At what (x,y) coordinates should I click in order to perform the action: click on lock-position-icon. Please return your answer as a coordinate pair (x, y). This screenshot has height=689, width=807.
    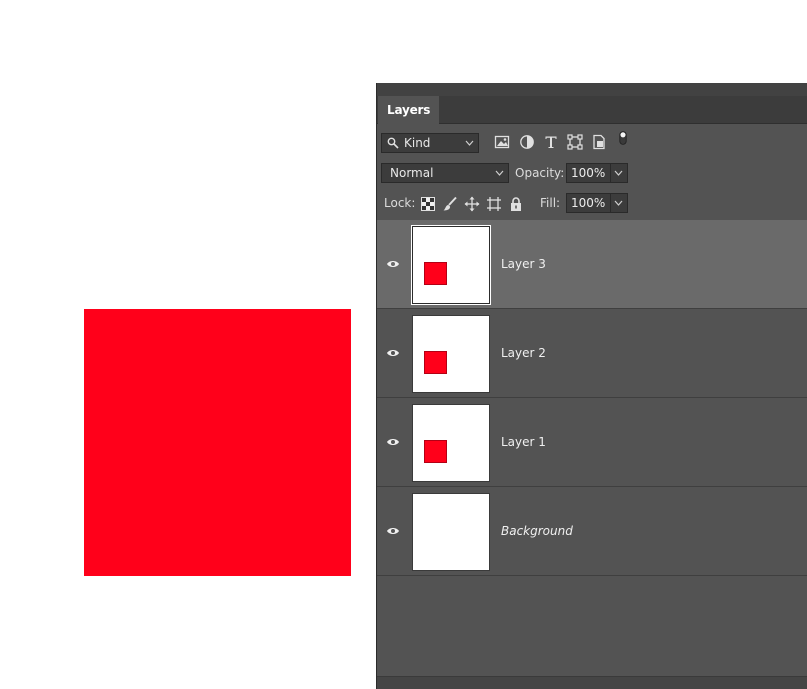
    Looking at the image, I should click on (472, 204).